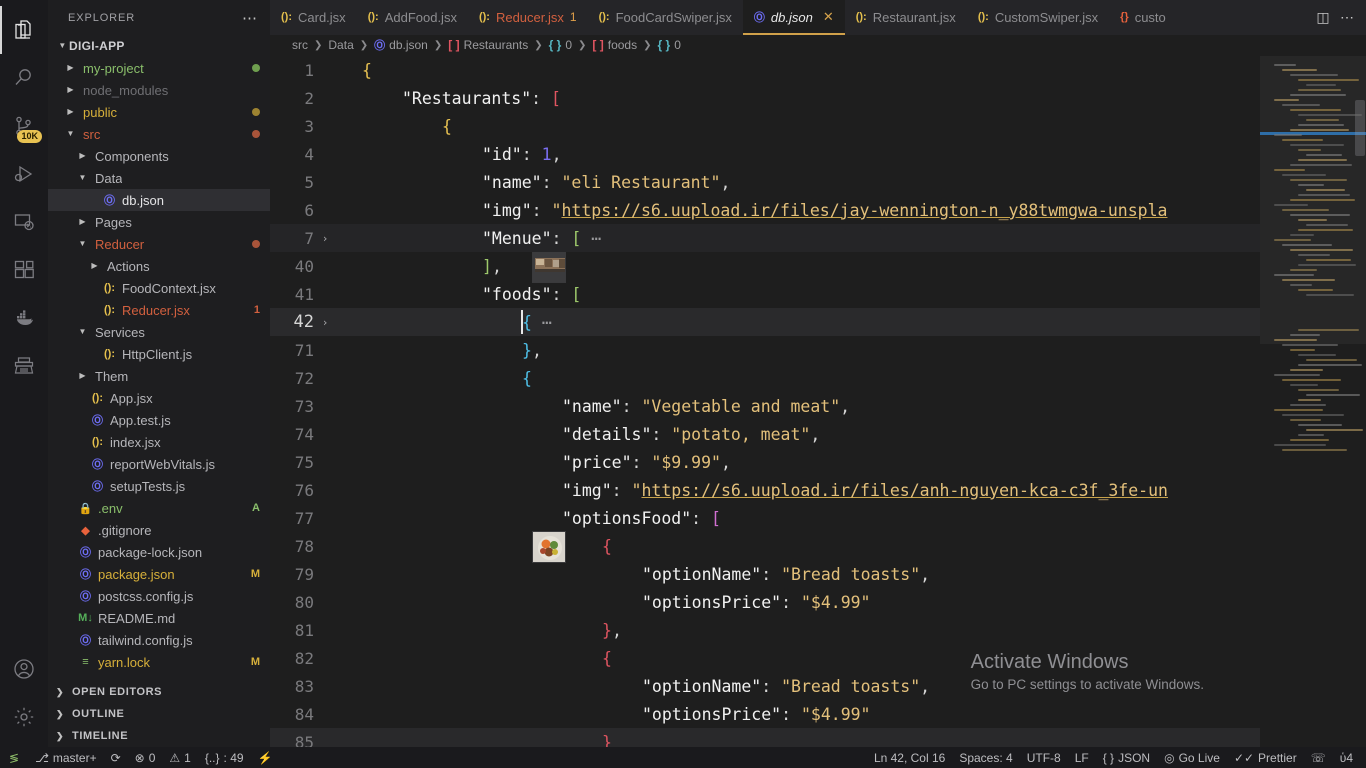 This screenshot has height=768, width=1366. Describe the element at coordinates (614, 45) in the screenshot. I see `breadcrumb-item-foods: [ ] foods` at that location.